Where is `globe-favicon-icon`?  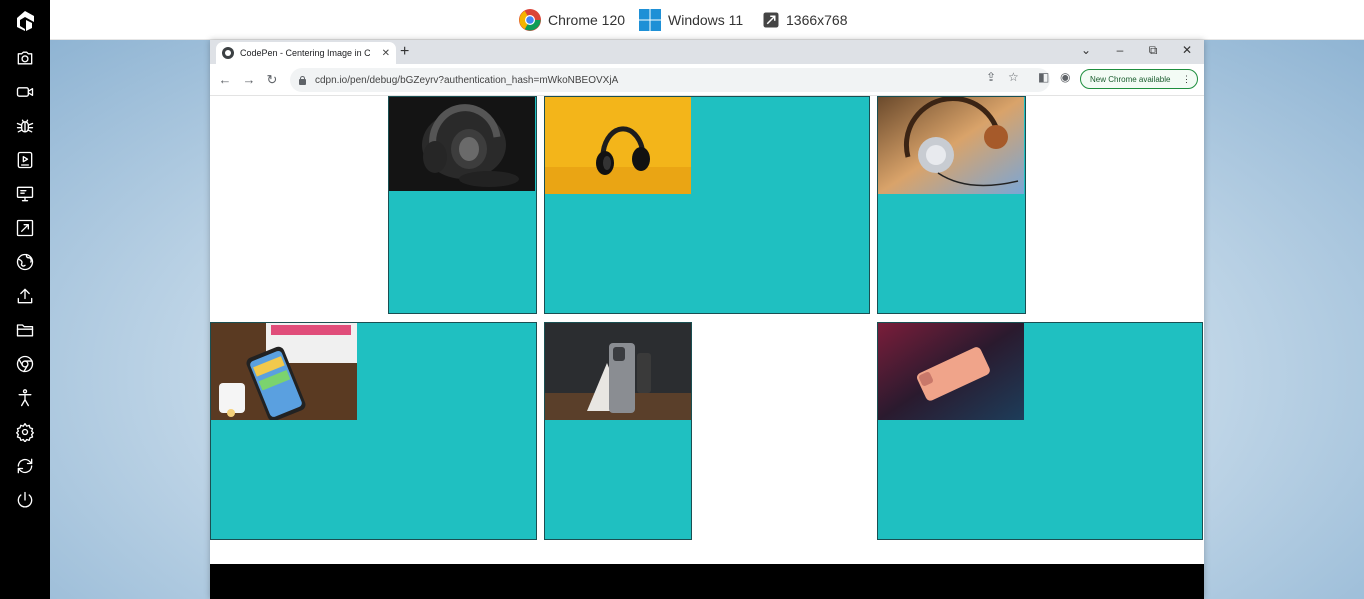 globe-favicon-icon is located at coordinates (228, 53).